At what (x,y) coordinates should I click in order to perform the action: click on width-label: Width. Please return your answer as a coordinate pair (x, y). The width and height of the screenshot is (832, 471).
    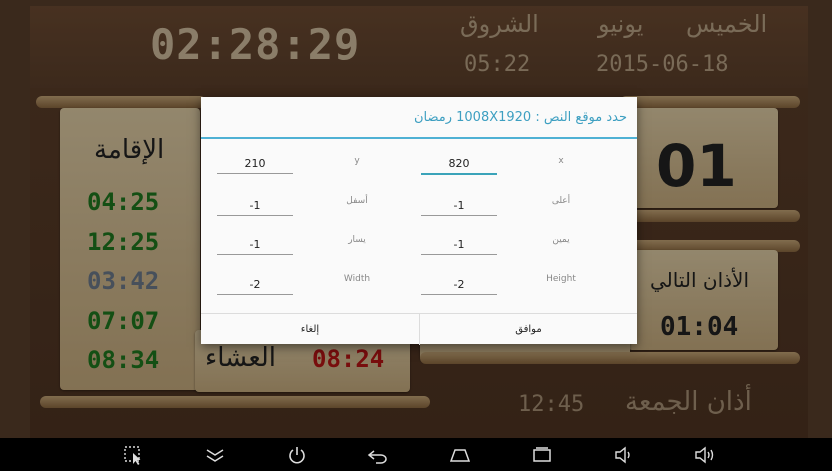
    Looking at the image, I should click on (357, 279).